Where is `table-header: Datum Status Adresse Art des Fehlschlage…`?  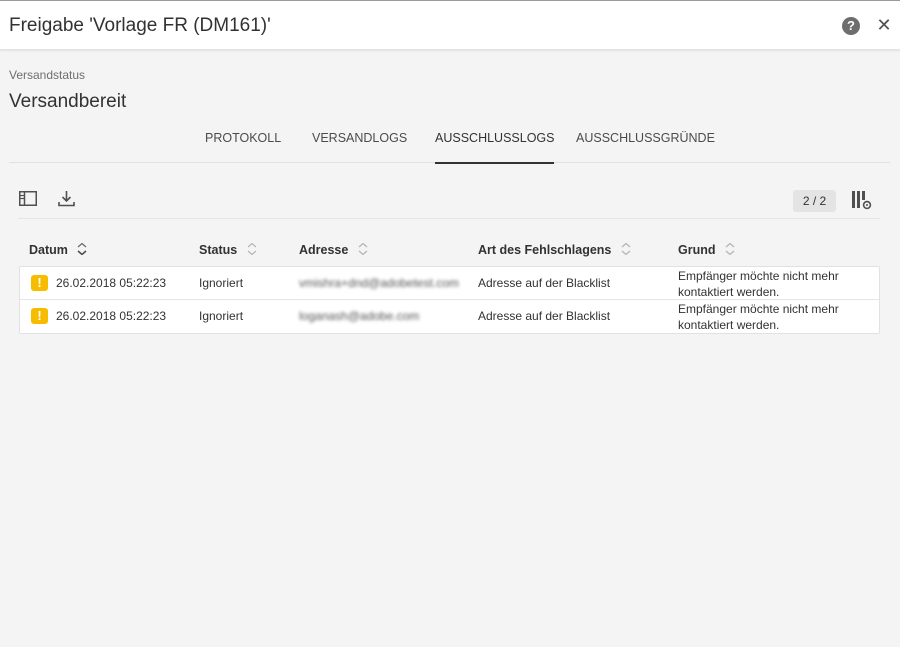 table-header: Datum Status Adresse Art des Fehlschlage… is located at coordinates (449, 250).